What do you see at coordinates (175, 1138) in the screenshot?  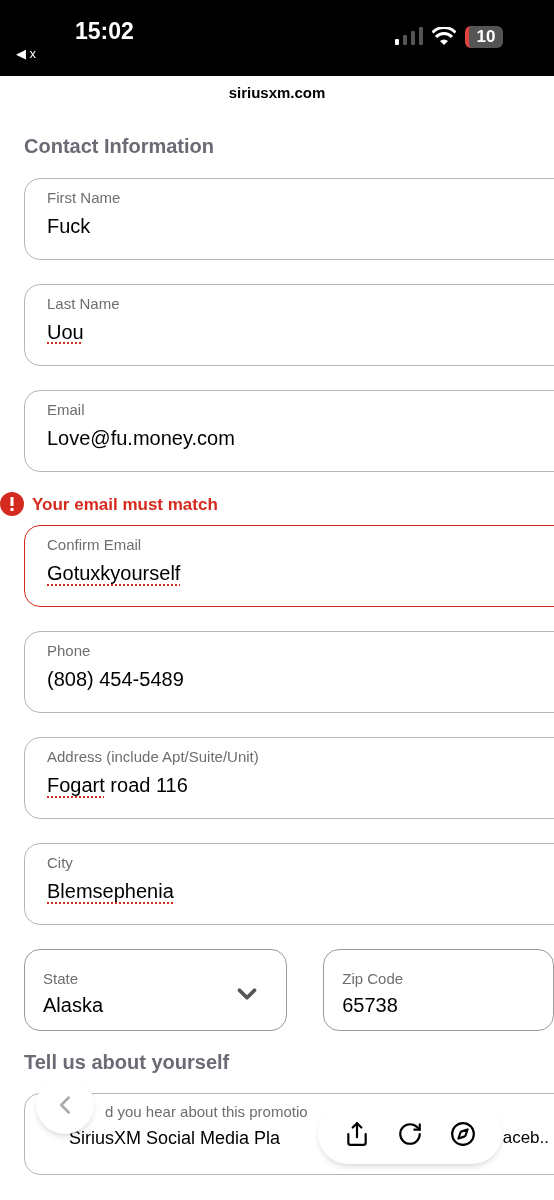 I see `field-value: SiriusXM Social Media Pla` at bounding box center [175, 1138].